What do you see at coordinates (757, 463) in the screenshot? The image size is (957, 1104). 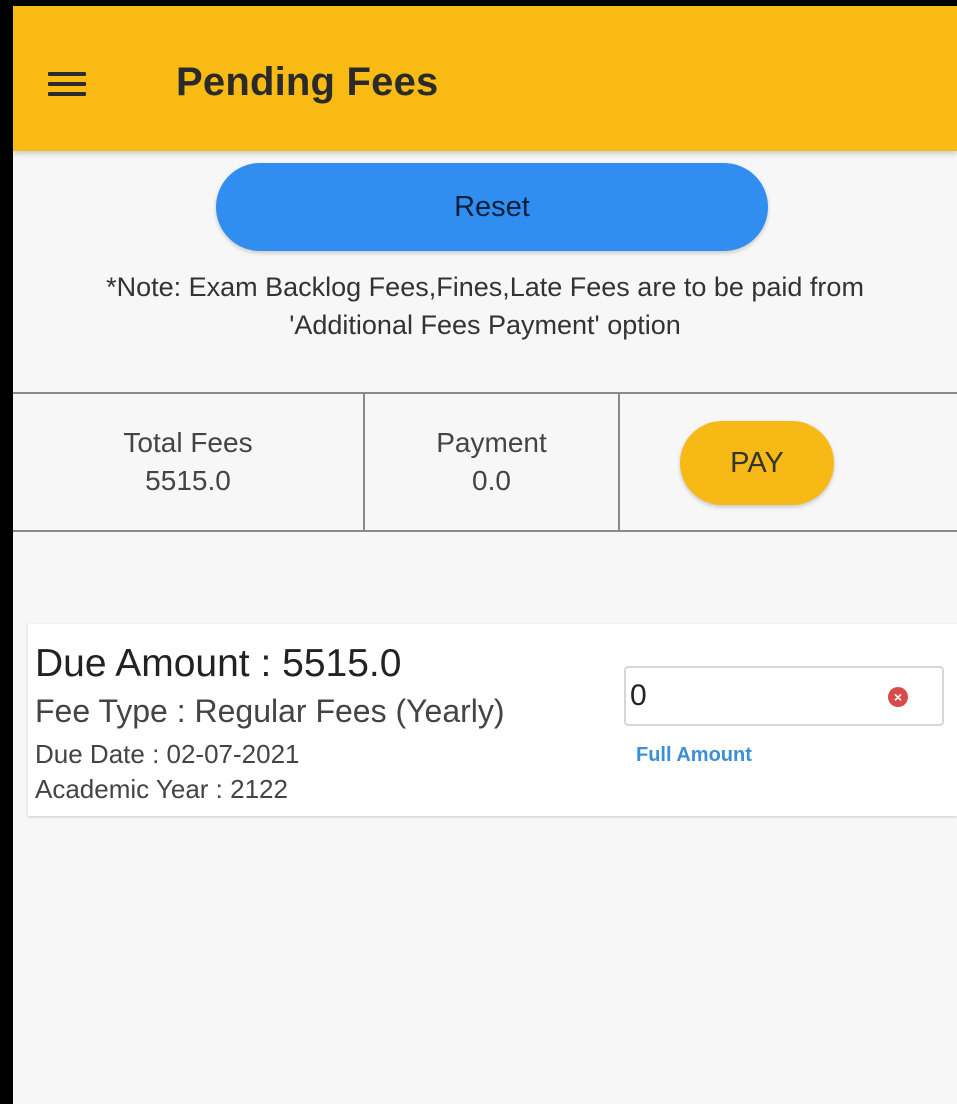 I see `pay-button: PAY` at bounding box center [757, 463].